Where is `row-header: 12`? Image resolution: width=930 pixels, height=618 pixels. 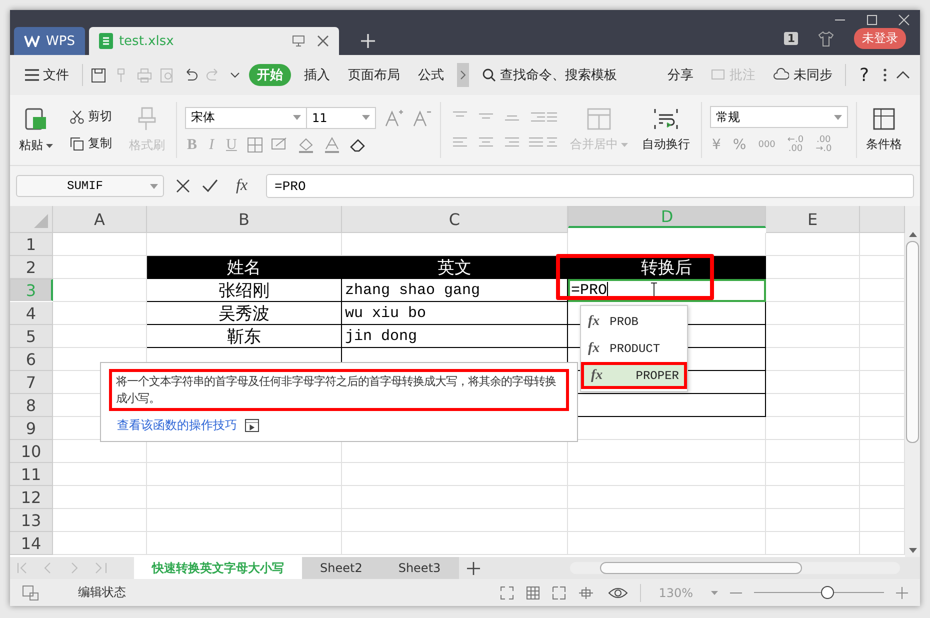
row-header: 12 is located at coordinates (31, 497).